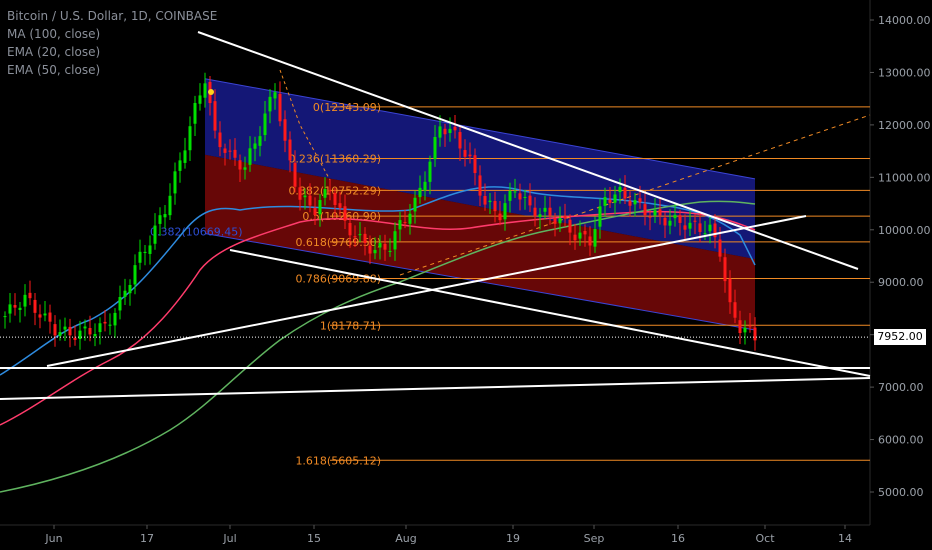  I want to click on indicator-ema20: EMA (20, close), so click(54, 52).